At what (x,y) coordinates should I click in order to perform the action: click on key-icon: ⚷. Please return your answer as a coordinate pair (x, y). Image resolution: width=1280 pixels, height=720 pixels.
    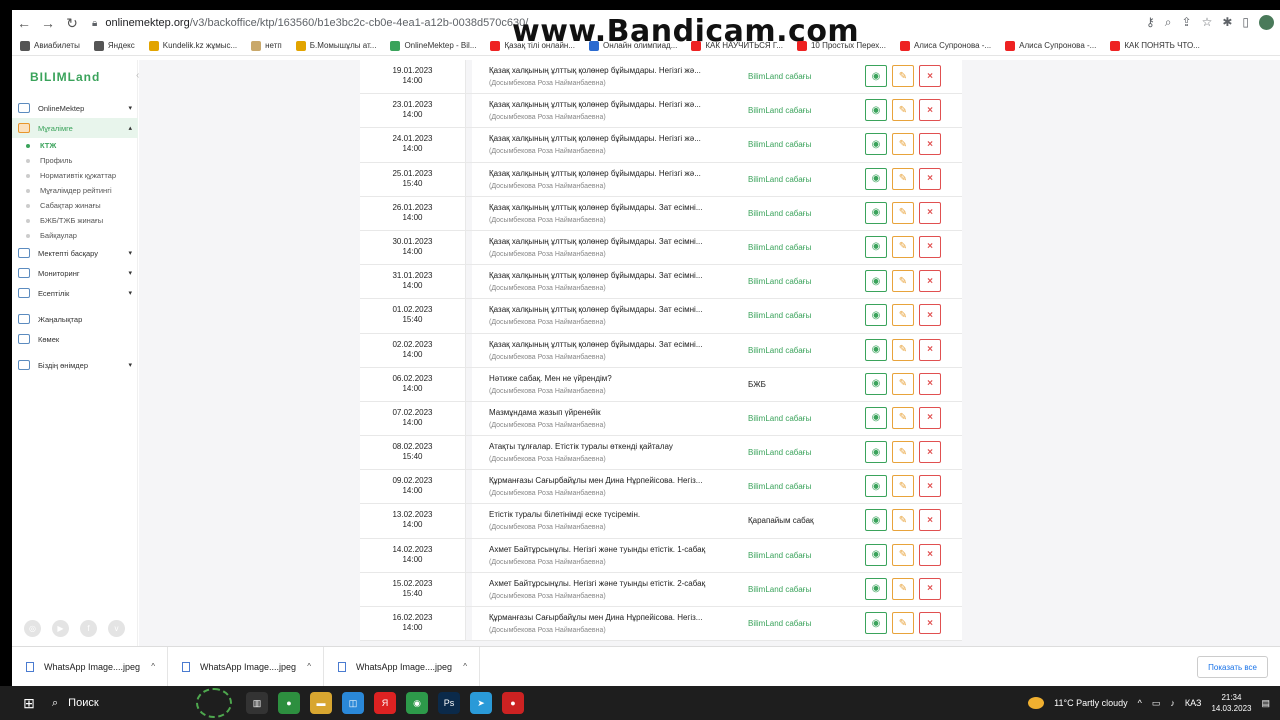
    Looking at the image, I should click on (1150, 22).